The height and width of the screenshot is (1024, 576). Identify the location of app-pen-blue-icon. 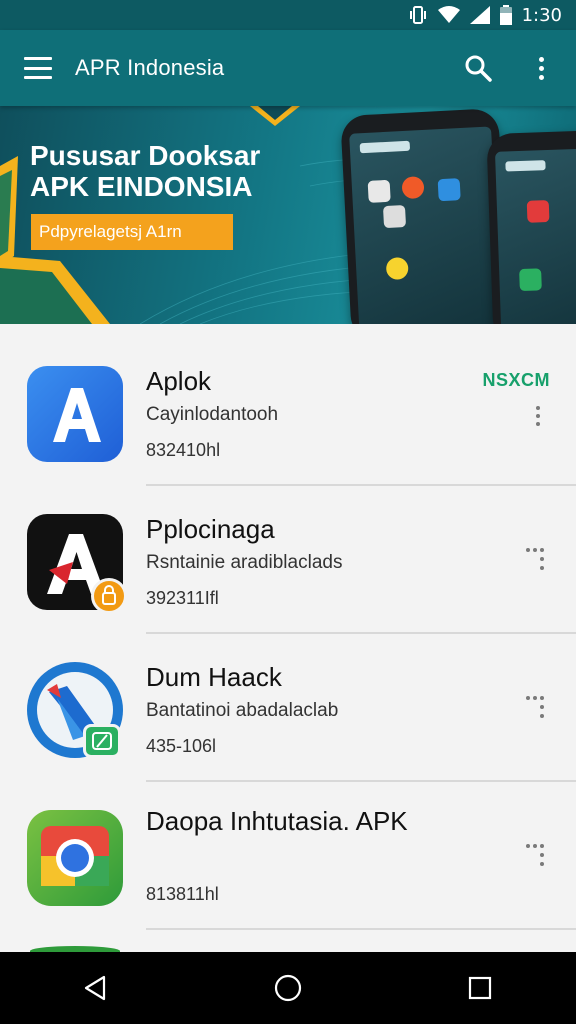
(75, 710).